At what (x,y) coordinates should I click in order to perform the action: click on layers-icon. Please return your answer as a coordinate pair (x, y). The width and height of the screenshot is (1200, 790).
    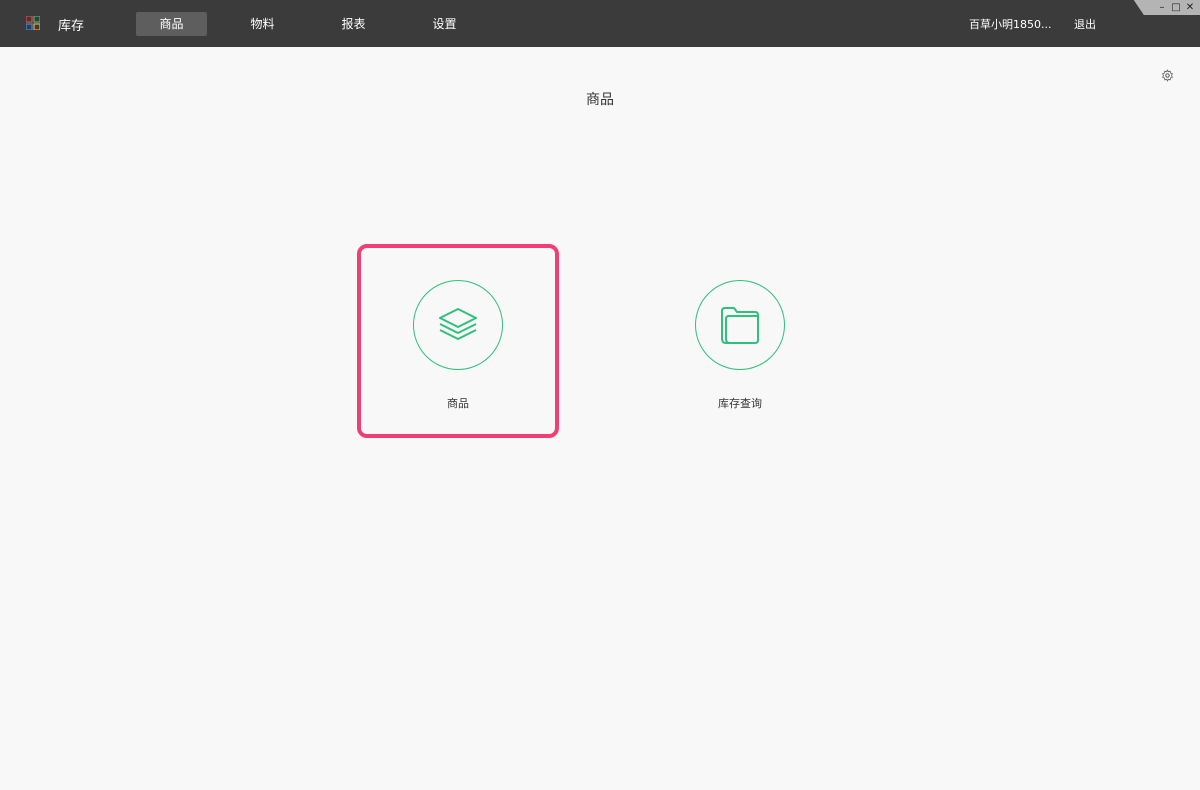
    Looking at the image, I should click on (458, 324).